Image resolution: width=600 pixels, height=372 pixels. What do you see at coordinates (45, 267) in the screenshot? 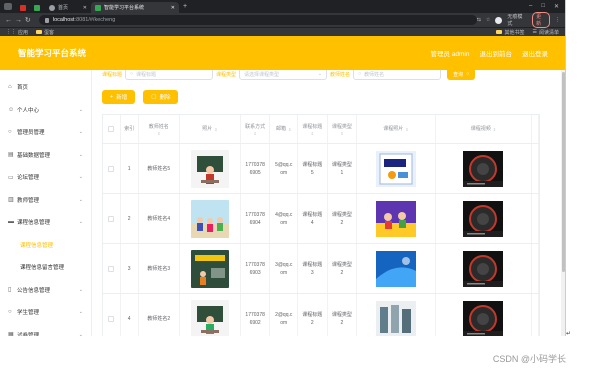
I see `sidebar-item: 课程信息留言管理` at bounding box center [45, 267].